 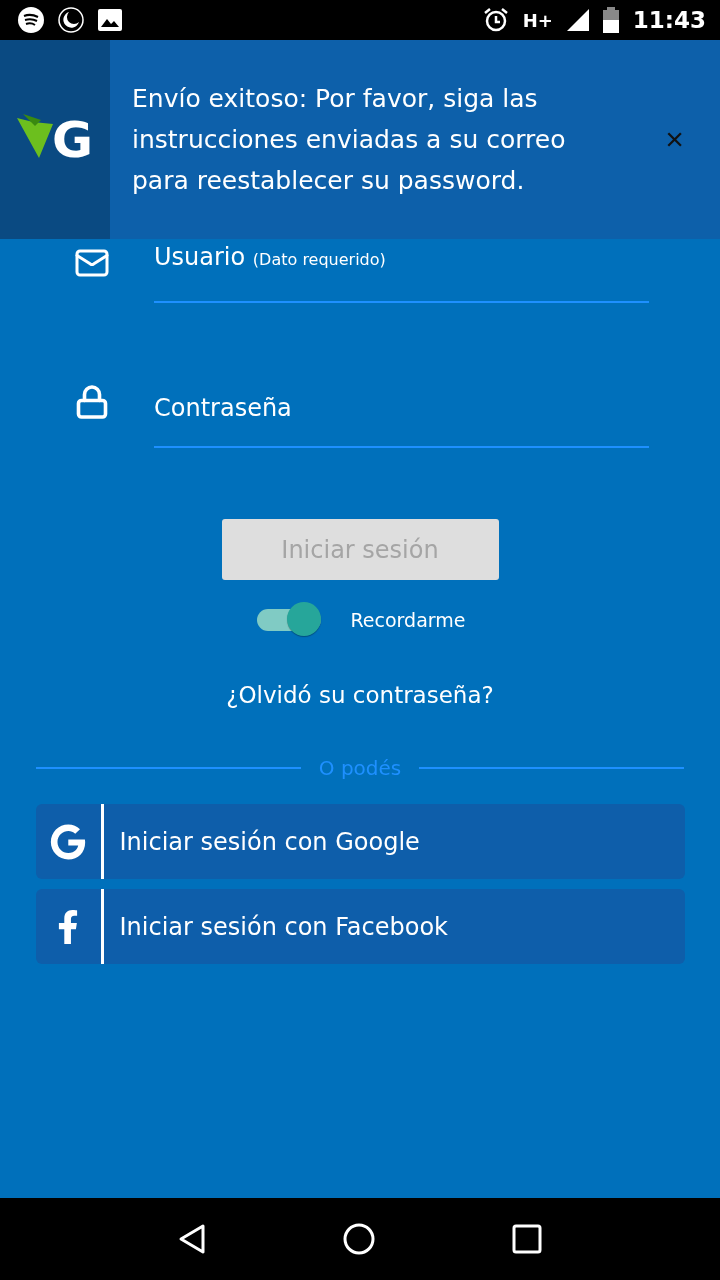 I want to click on remember-label: Recordarme, so click(x=408, y=620).